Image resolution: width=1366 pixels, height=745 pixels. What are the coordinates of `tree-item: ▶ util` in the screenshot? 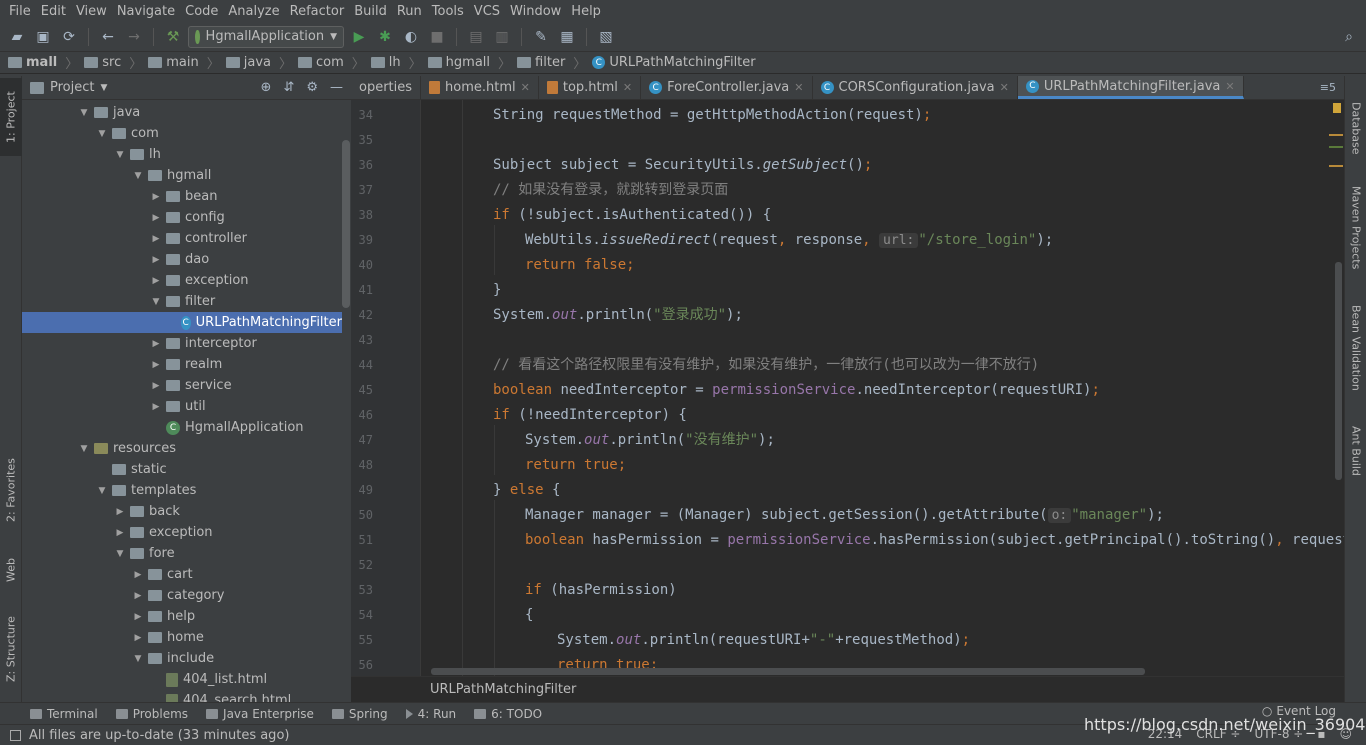 It's located at (182, 406).